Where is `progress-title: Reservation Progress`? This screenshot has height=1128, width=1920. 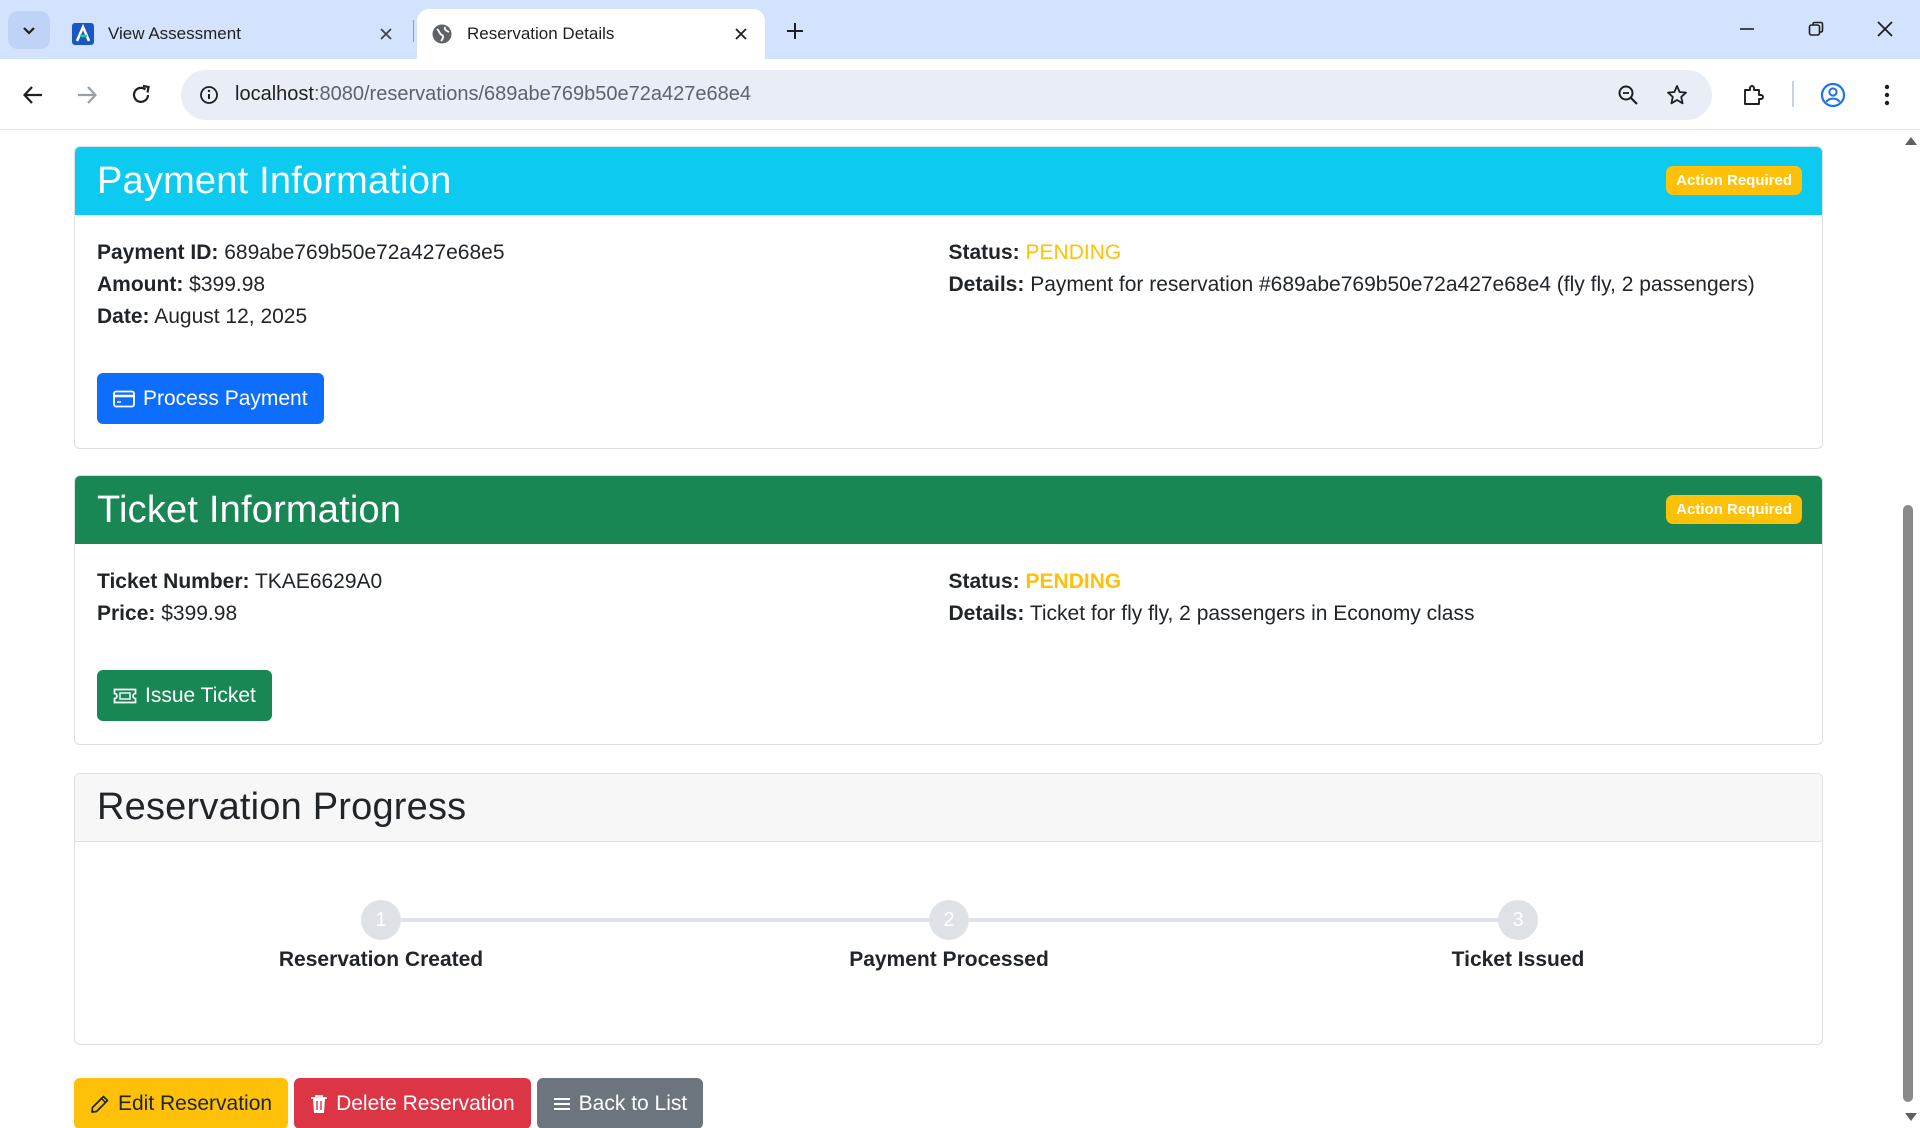
progress-title: Reservation Progress is located at coordinates (282, 807).